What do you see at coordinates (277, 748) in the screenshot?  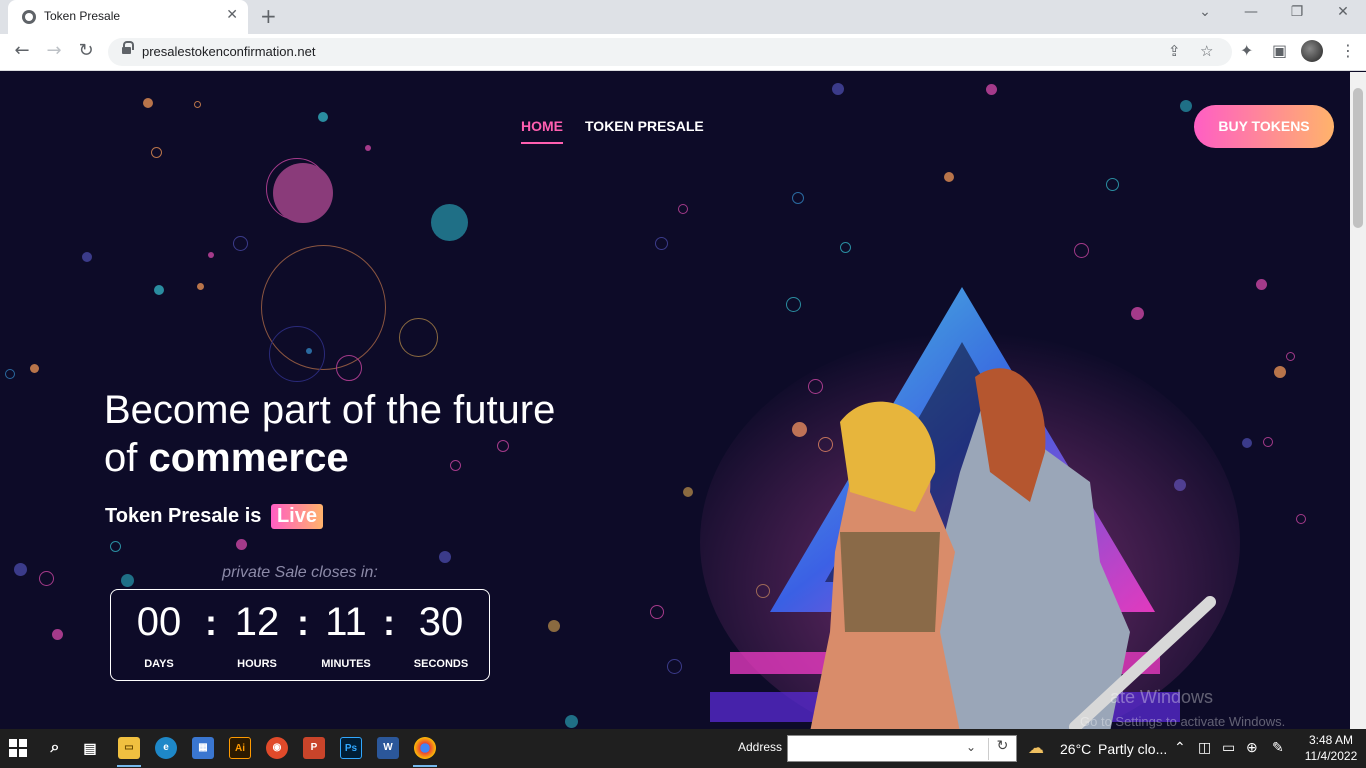 I see `chrome-icon-alt: ◉` at bounding box center [277, 748].